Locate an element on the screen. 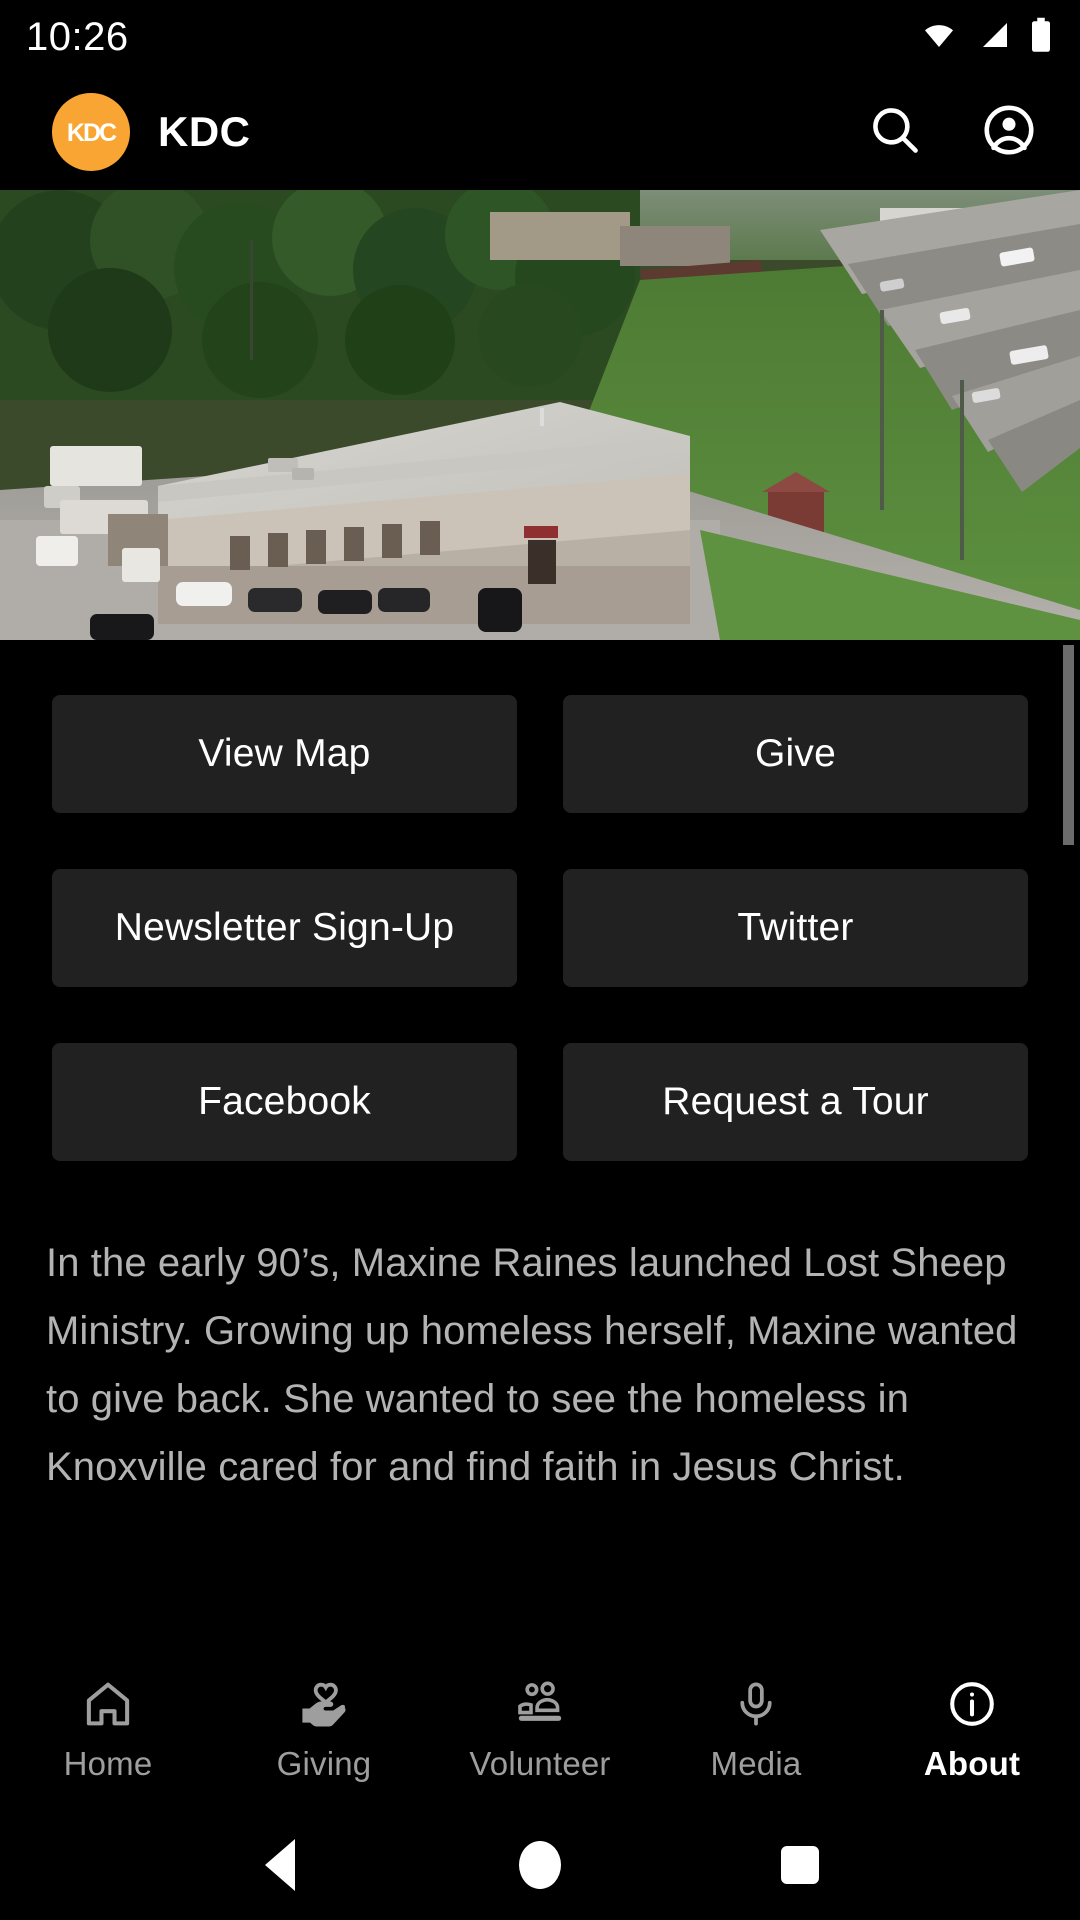  cellular-signal-icon is located at coordinates (995, 37).